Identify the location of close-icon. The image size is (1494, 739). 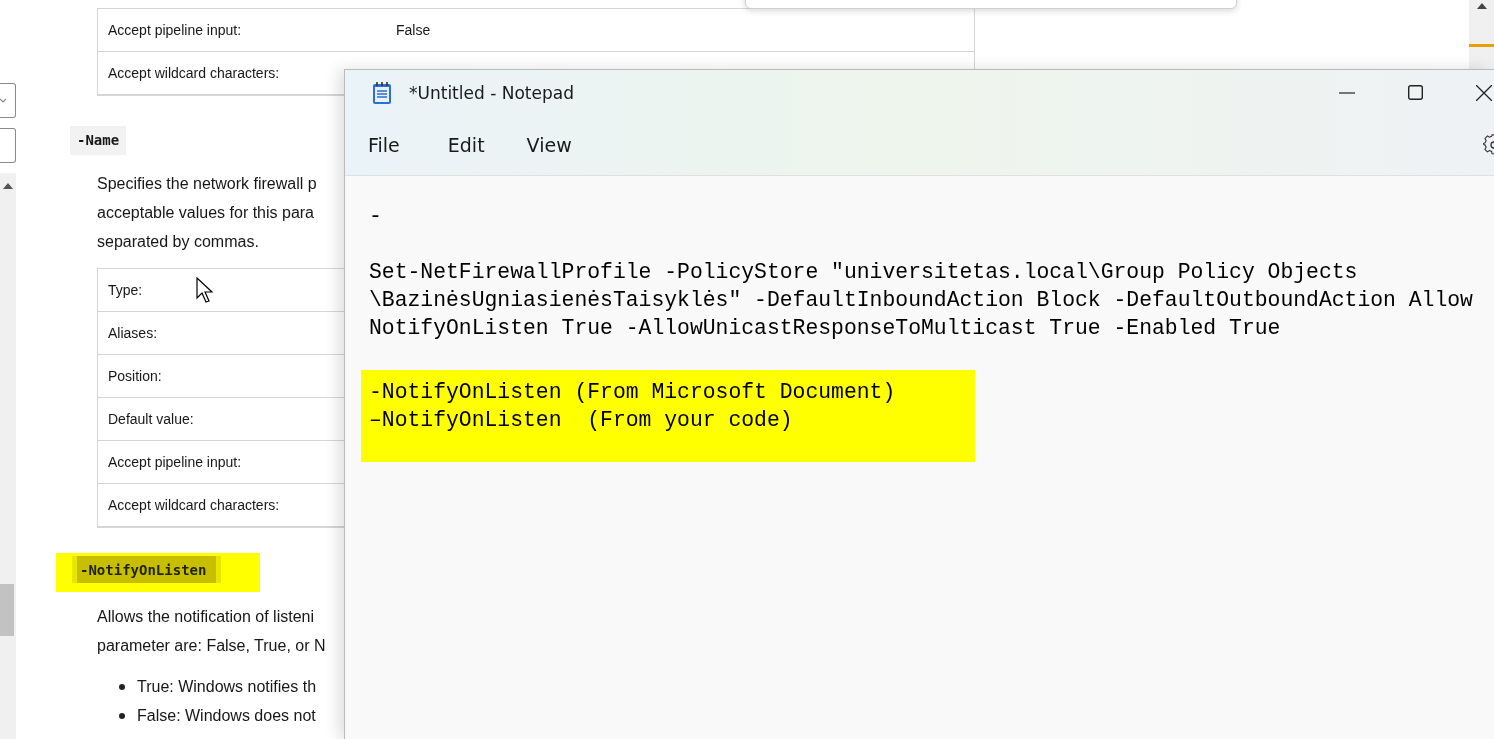
(1484, 92).